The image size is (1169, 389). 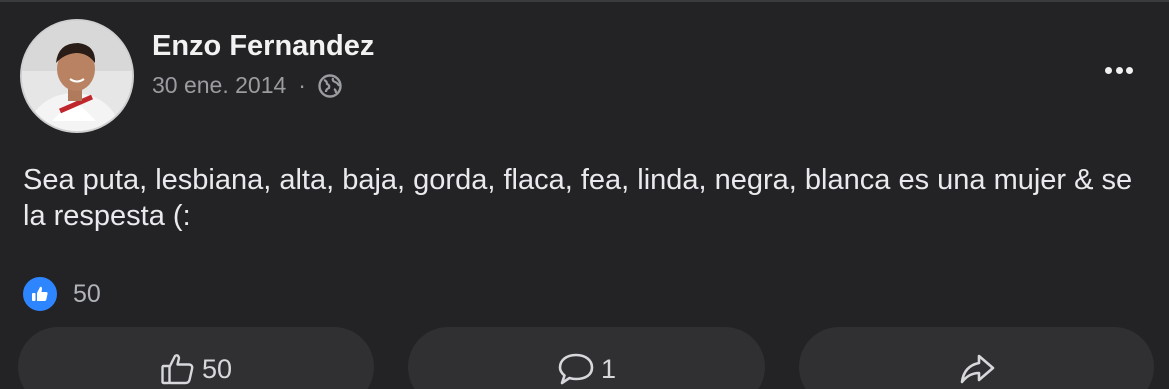 I want to click on reactions-summary: 50, so click(x=61, y=294).